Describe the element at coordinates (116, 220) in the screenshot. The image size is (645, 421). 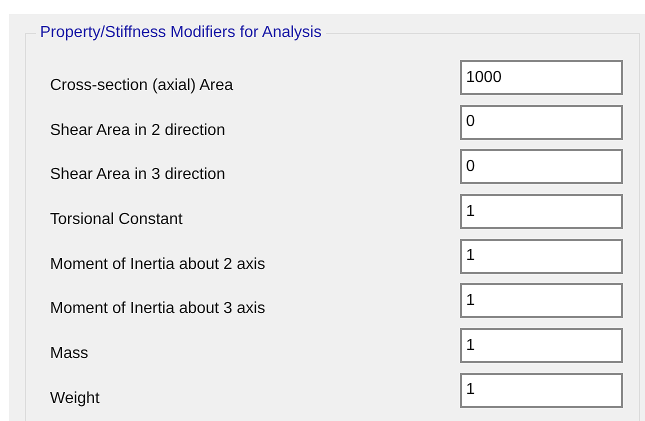
I see `field-label: Torsional Constant` at that location.